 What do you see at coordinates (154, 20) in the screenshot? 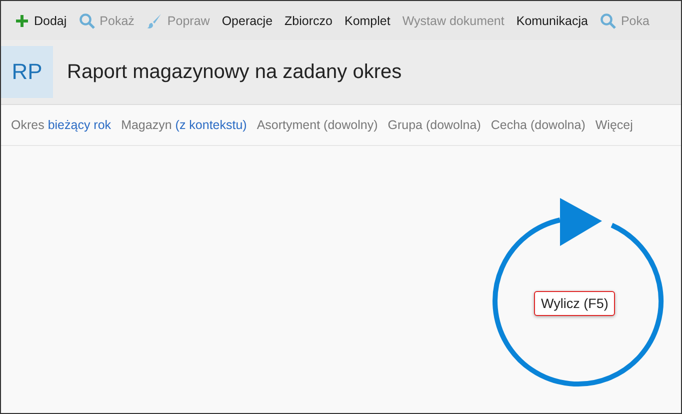
I see `brush-icon` at bounding box center [154, 20].